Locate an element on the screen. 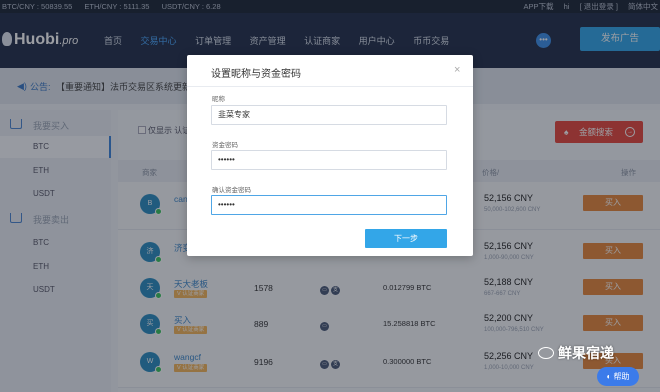 The image size is (660, 392). dialog-title: 设置昵称与资金密码 is located at coordinates (256, 74).